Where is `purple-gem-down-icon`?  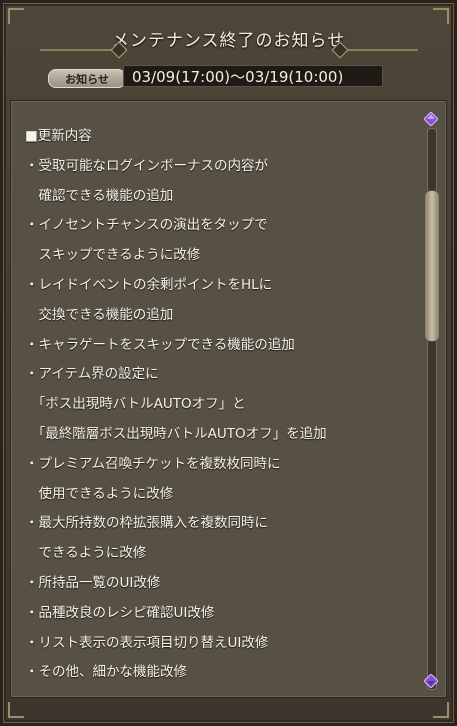 purple-gem-down-icon is located at coordinates (431, 681).